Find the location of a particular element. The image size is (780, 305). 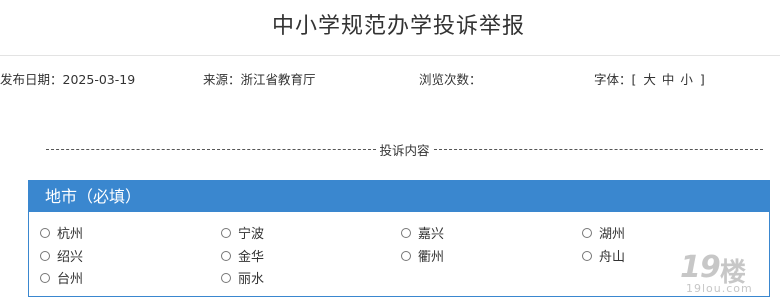

radio-option-quzhou: 衢州 is located at coordinates (422, 255).